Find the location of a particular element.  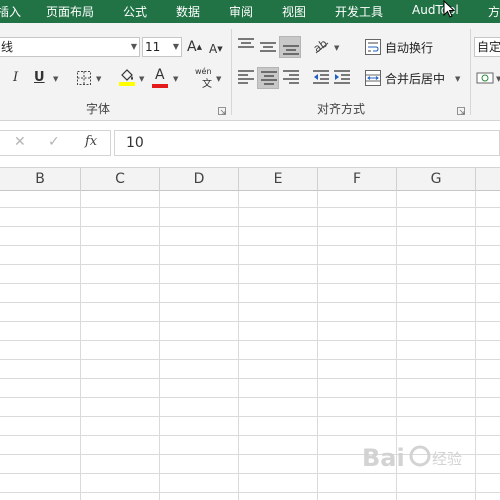

font-color-swatch is located at coordinates (160, 86).